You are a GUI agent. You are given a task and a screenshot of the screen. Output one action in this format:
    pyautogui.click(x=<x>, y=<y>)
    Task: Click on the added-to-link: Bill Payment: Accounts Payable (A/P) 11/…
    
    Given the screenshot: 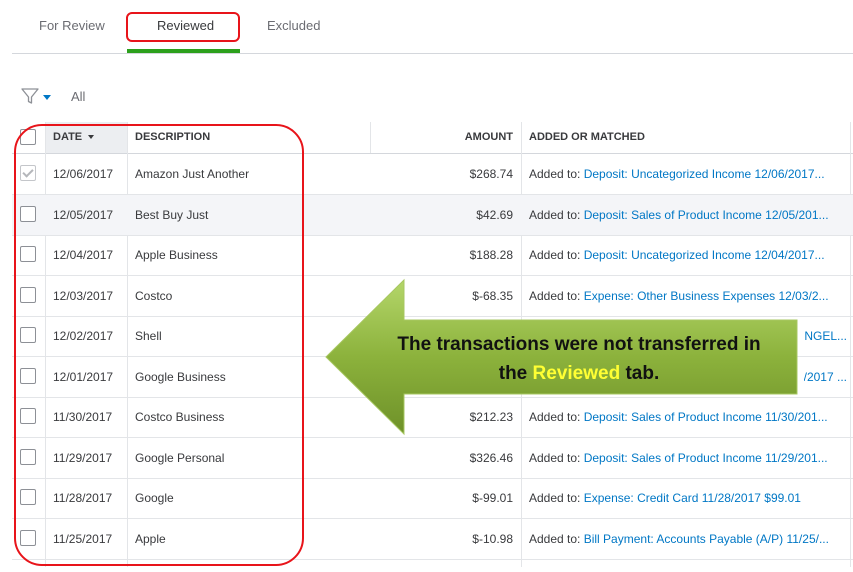 What is the action you would take?
    pyautogui.click(x=706, y=539)
    